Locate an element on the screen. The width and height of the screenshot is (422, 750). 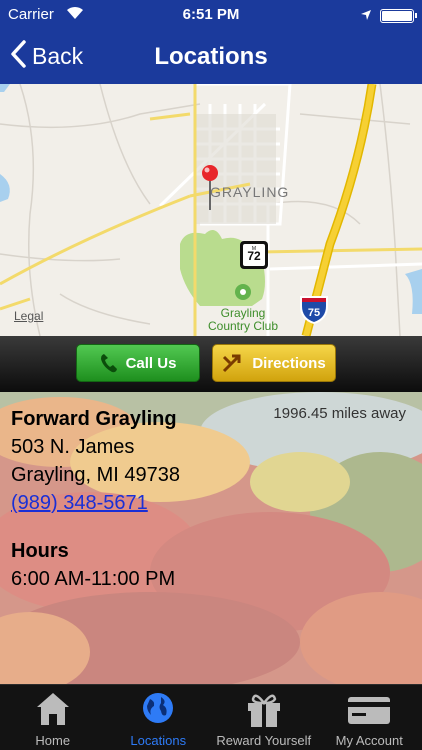
back-label: Back is located at coordinates (58, 56).